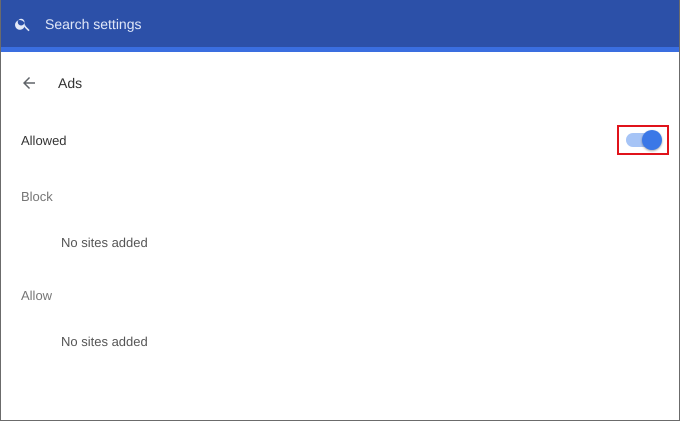  What do you see at coordinates (37, 296) in the screenshot?
I see `section-heading: Allow` at bounding box center [37, 296].